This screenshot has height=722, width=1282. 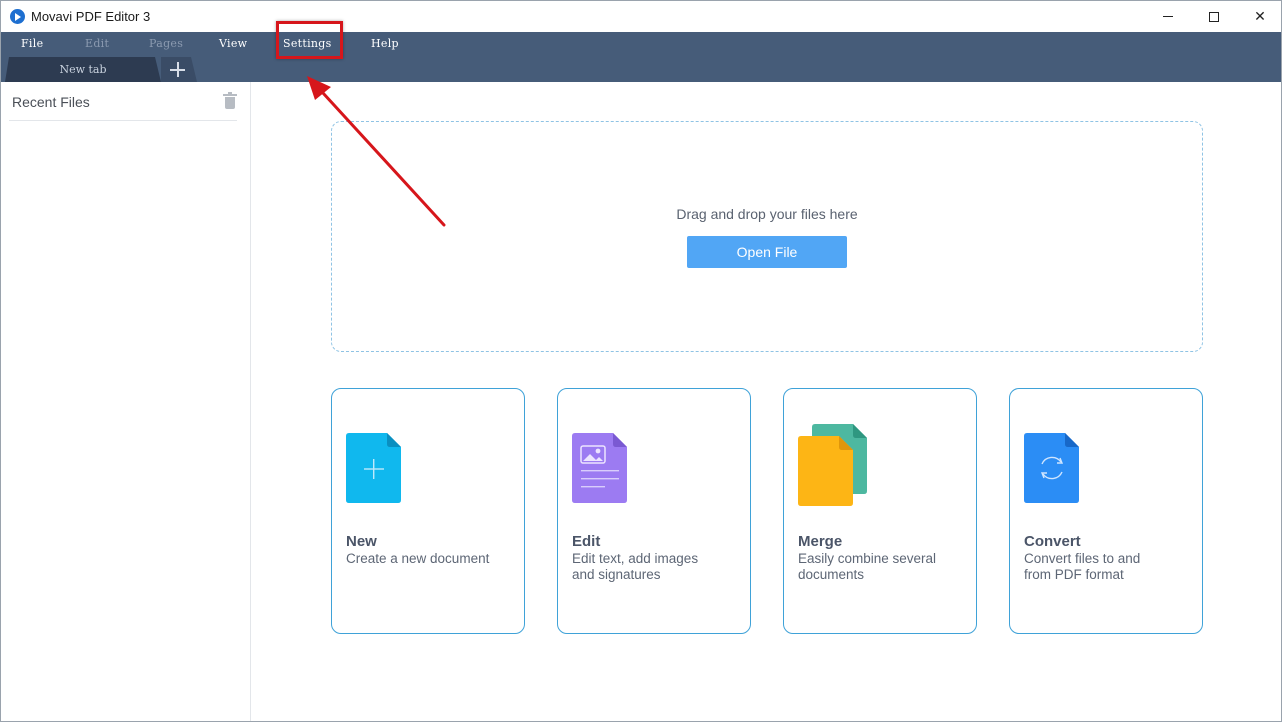 I want to click on card-title: Edit, so click(x=586, y=541).